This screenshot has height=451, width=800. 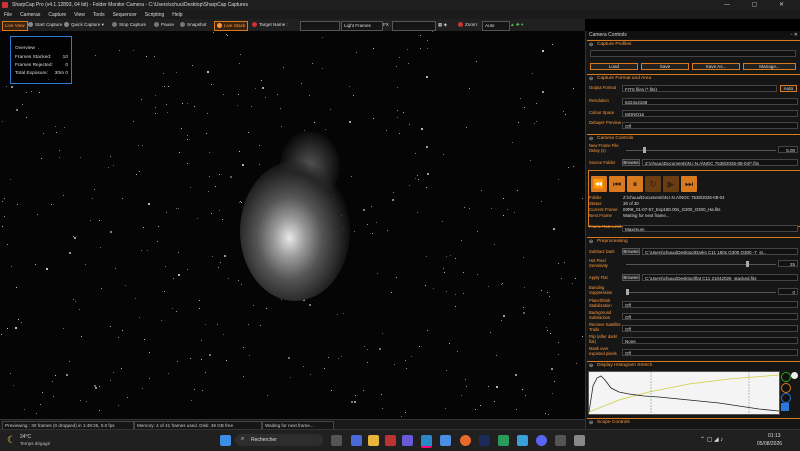 I want to click on window-controls: — ▢ ✕, so click(x=759, y=4).